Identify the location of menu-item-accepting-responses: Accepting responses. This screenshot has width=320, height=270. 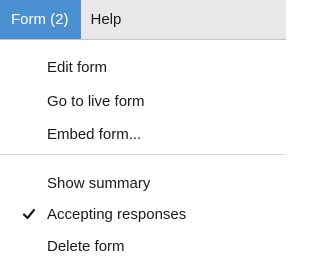
(143, 214).